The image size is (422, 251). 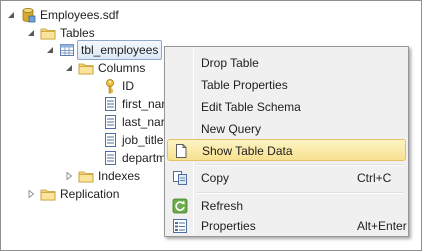 What do you see at coordinates (67, 50) in the screenshot?
I see `table-icon` at bounding box center [67, 50].